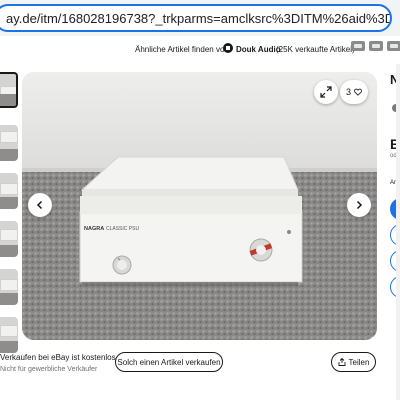 The width and height of the screenshot is (400, 400). I want to click on share-label: Teilen, so click(359, 362).